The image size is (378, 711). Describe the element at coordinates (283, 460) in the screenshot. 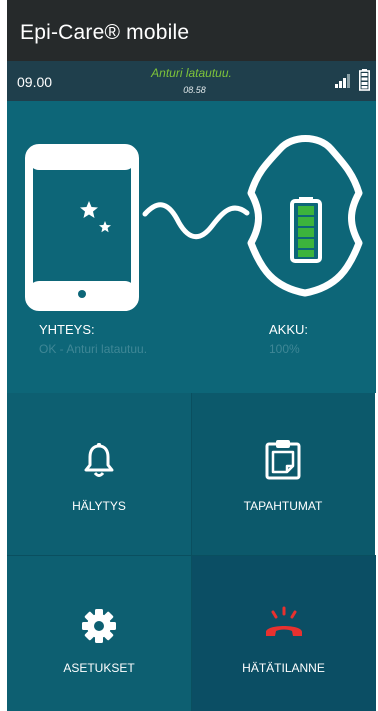

I see `clipboard-icon` at that location.